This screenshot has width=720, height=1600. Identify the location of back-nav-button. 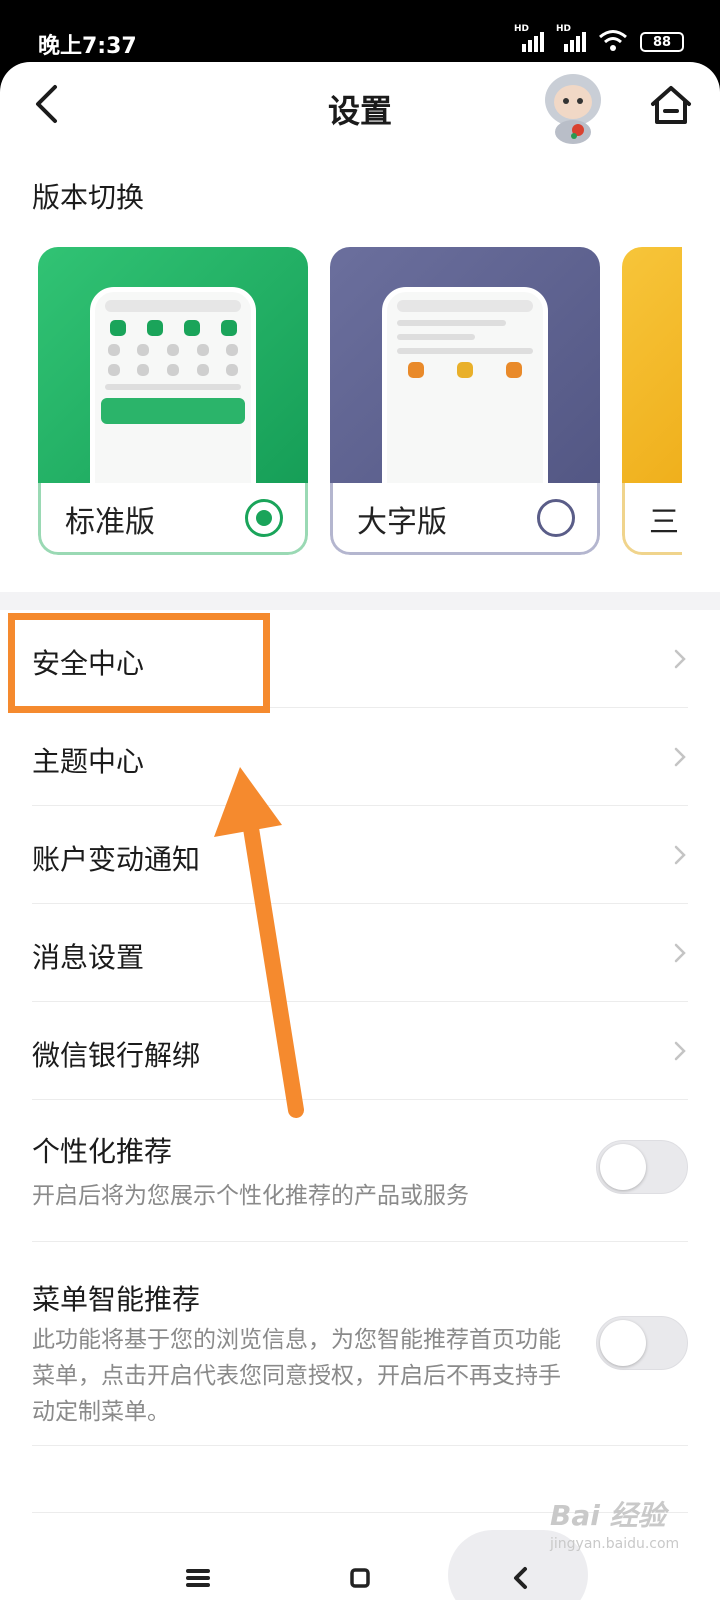
(520, 1578).